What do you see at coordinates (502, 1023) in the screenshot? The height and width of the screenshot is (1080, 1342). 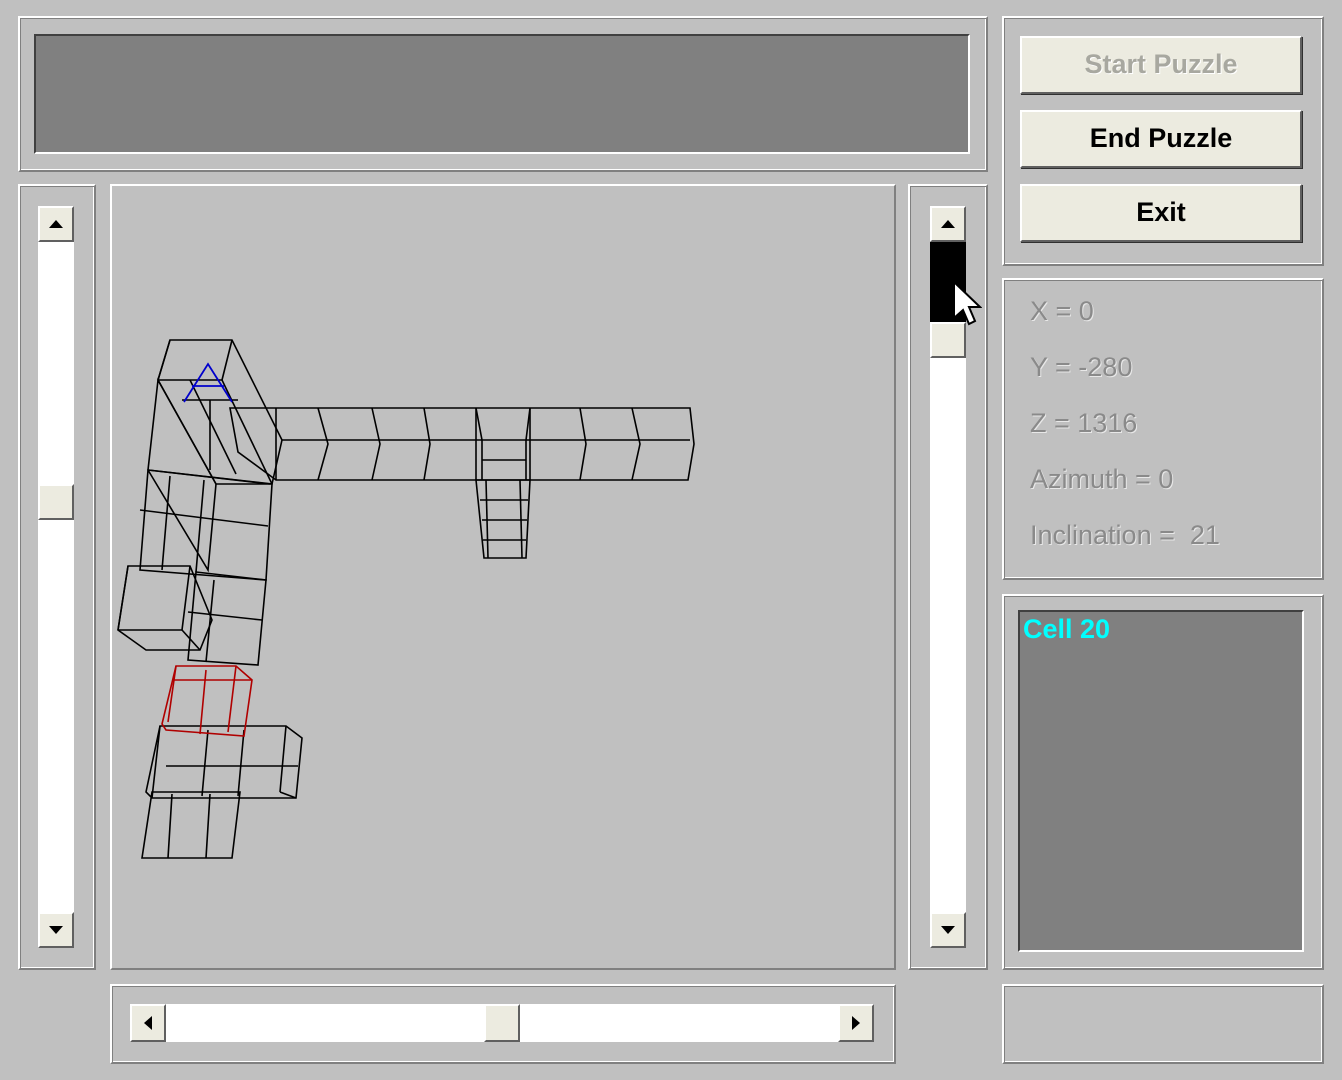 I see `bottom-scroll-thumb` at bounding box center [502, 1023].